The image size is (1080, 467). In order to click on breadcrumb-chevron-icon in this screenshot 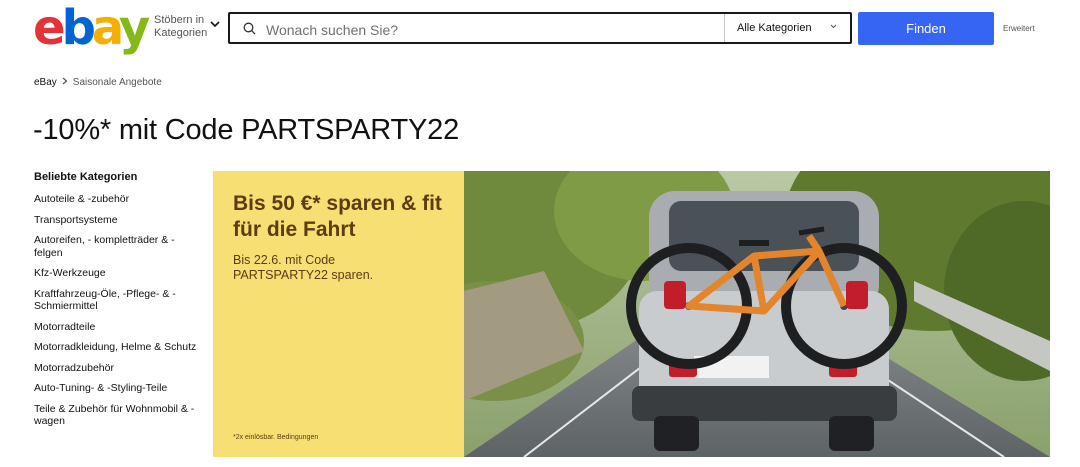, I will do `click(65, 81)`.